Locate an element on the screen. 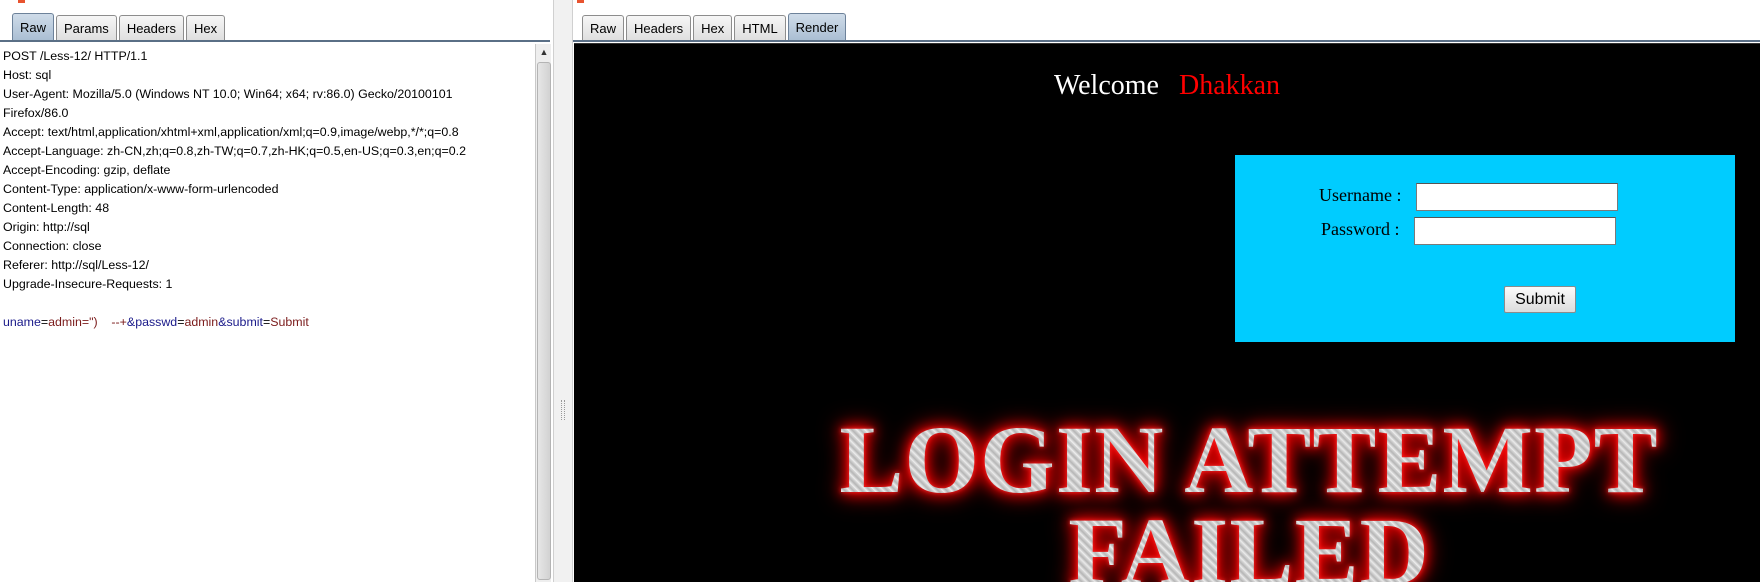 This screenshot has height=582, width=1760. param-value-uname: admin=") --+ is located at coordinates (87, 322).